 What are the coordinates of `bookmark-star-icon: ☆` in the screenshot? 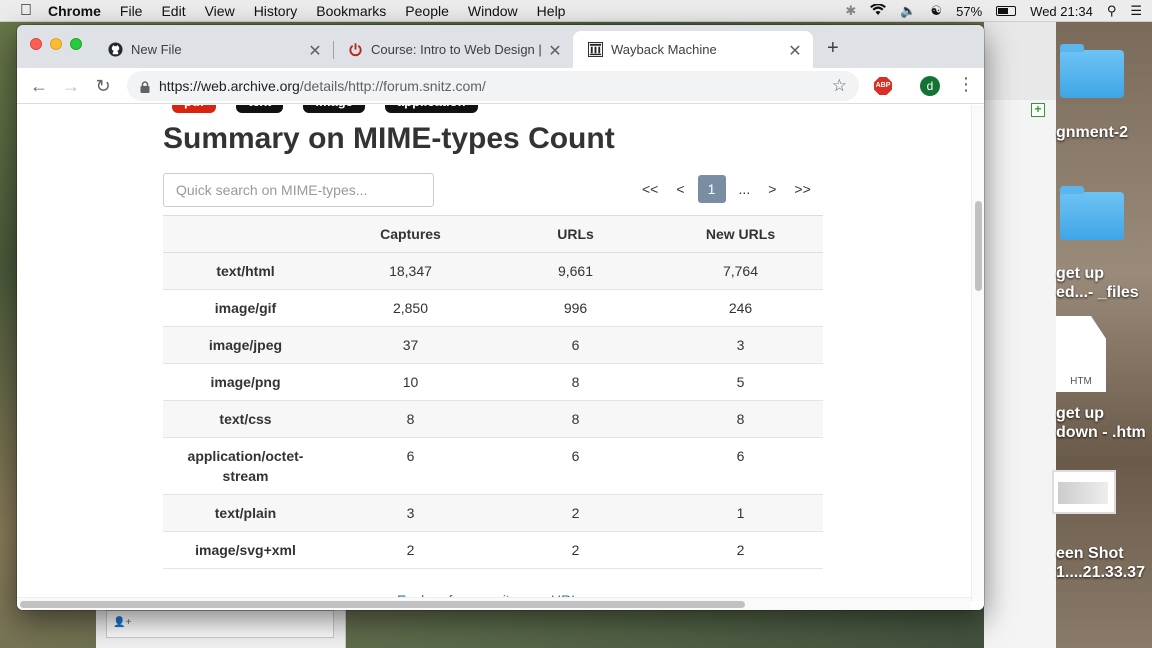 It's located at (839, 86).